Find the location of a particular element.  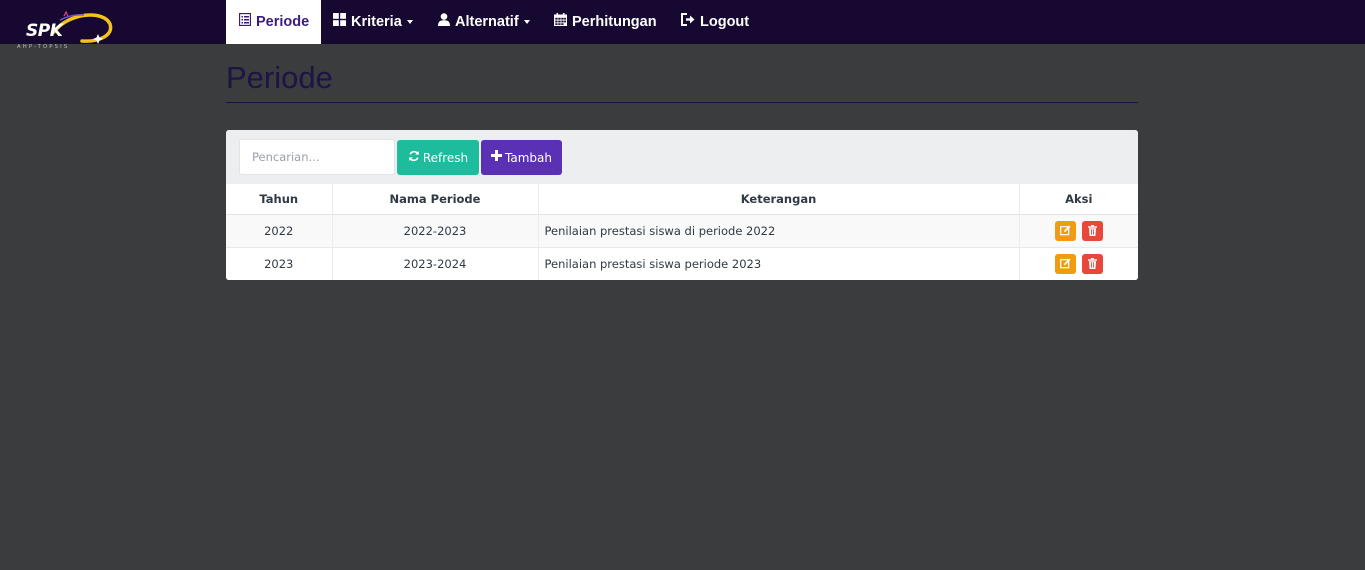

col-header-tahun: Tahun is located at coordinates (279, 199).